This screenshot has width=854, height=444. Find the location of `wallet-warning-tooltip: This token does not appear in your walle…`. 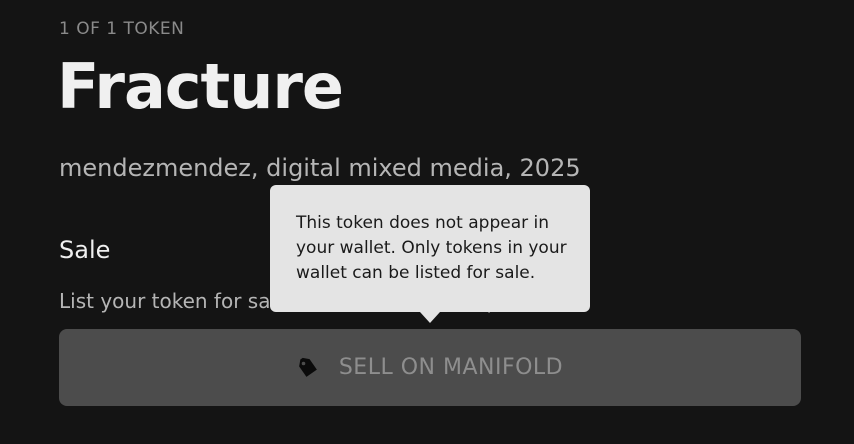

wallet-warning-tooltip: This token does not appear in your walle… is located at coordinates (430, 248).